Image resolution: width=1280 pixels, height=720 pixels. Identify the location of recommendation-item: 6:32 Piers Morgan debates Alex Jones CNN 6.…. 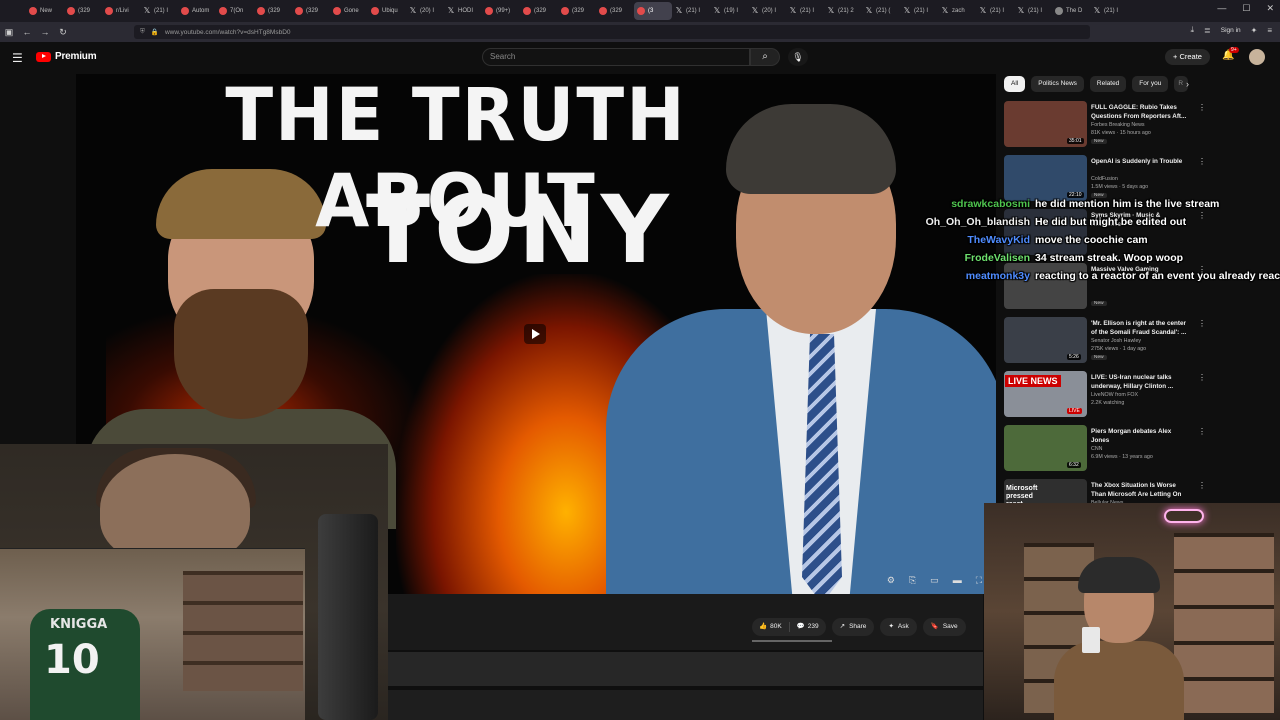
(1109, 450).